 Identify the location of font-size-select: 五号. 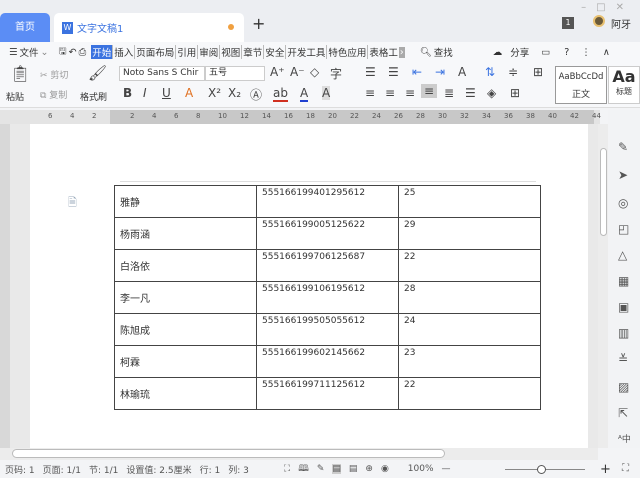
(235, 73).